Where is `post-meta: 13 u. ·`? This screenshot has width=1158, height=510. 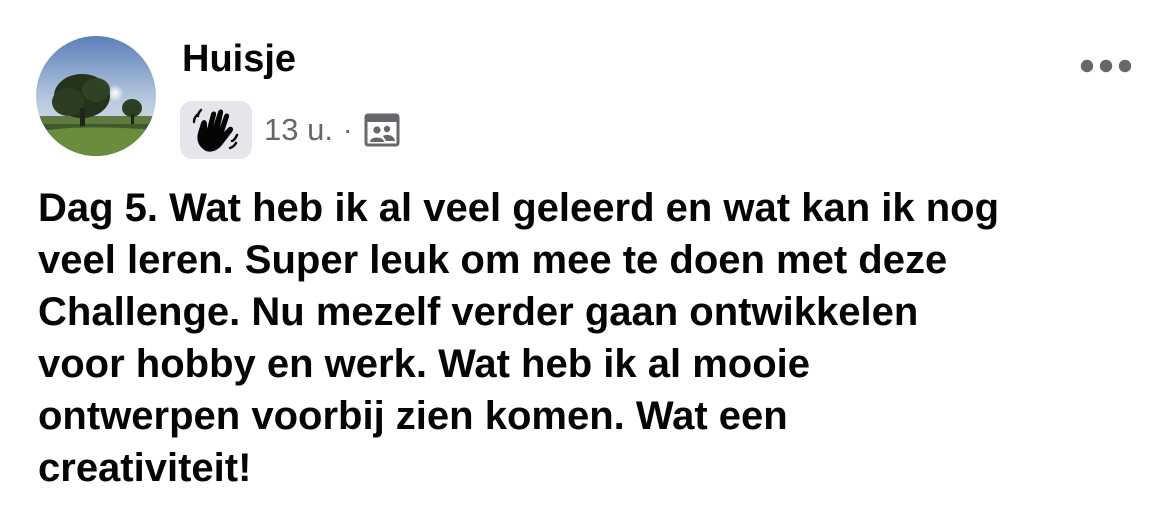 post-meta: 13 u. · is located at coordinates (290, 130).